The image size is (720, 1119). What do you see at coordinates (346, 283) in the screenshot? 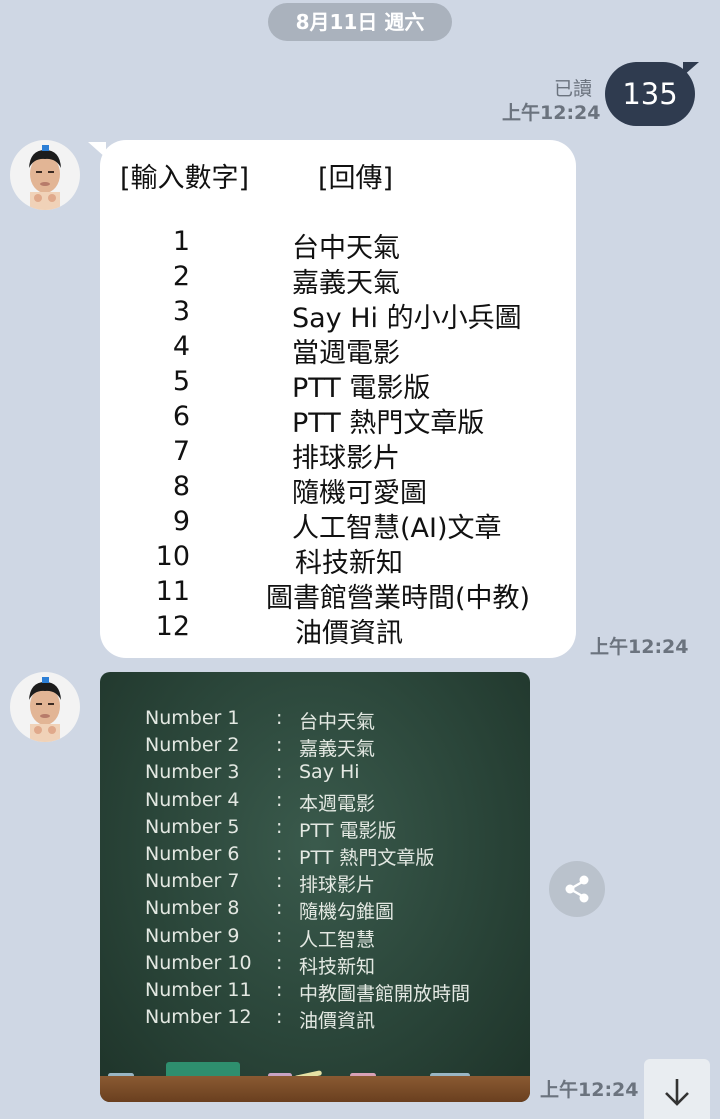
I see `menu-row-text: 嘉義天氣` at bounding box center [346, 283].